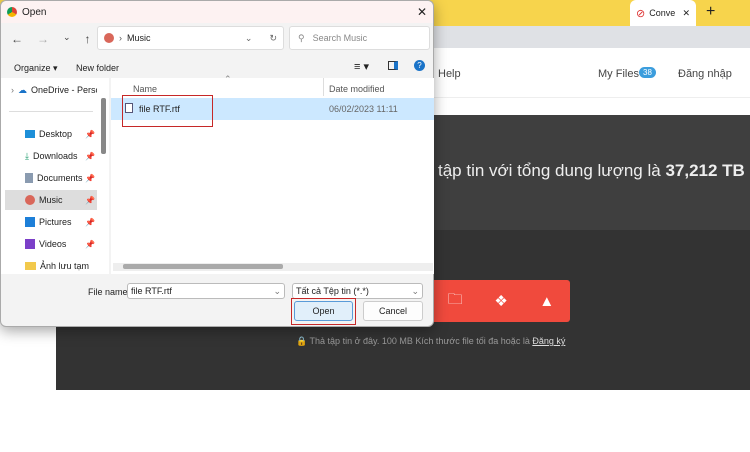 The width and height of the screenshot is (750, 452). I want to click on my-files-badge: 38, so click(647, 72).